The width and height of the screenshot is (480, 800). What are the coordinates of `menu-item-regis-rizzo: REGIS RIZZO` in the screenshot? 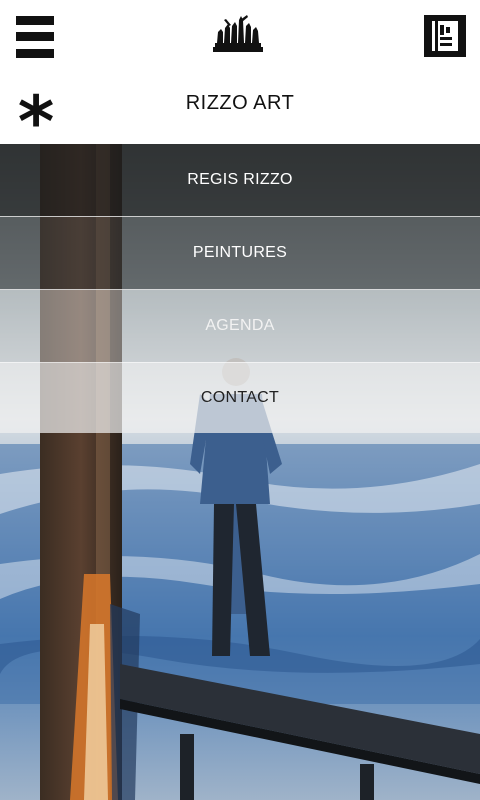 It's located at (240, 180).